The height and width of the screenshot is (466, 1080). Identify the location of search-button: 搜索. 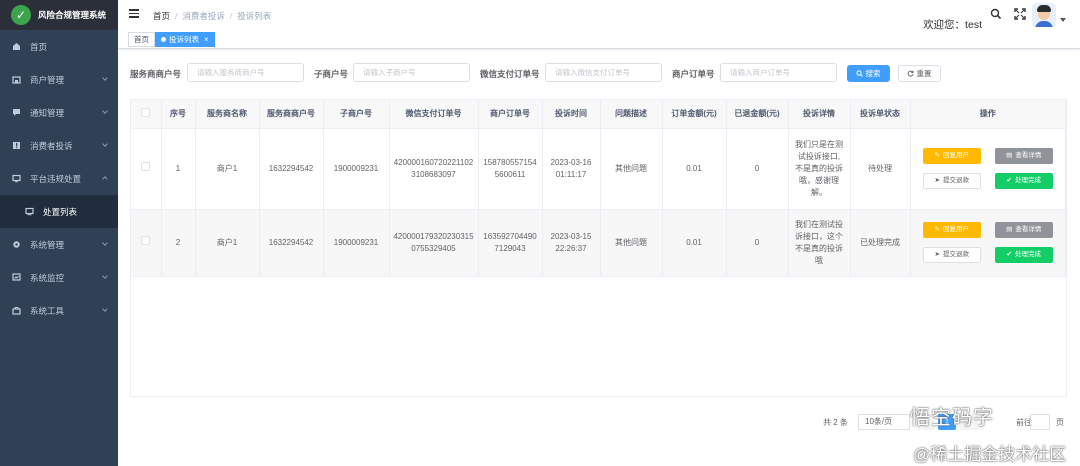
(868, 73).